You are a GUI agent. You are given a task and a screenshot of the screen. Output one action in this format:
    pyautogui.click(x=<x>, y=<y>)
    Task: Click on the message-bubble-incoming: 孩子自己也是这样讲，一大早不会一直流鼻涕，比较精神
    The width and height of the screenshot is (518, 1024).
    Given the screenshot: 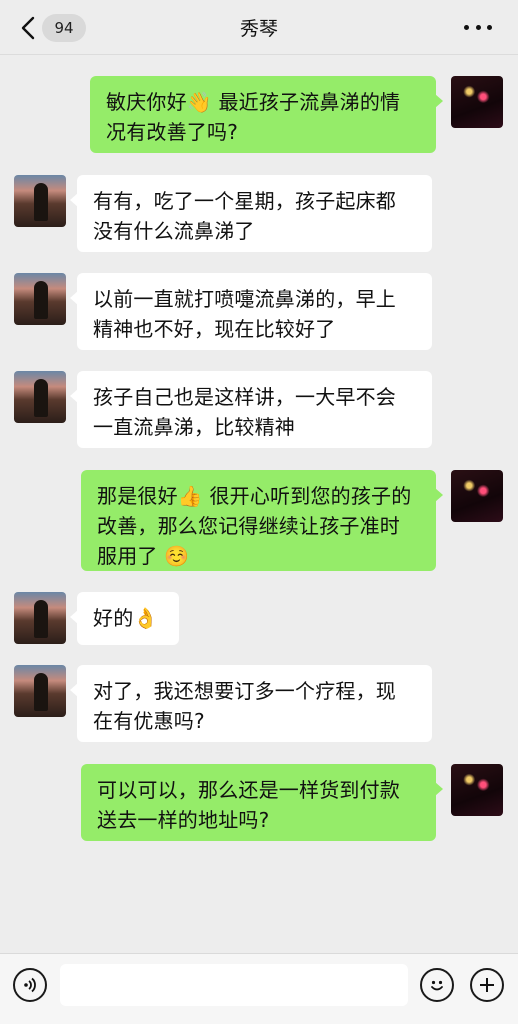 What is the action you would take?
    pyautogui.click(x=251, y=409)
    